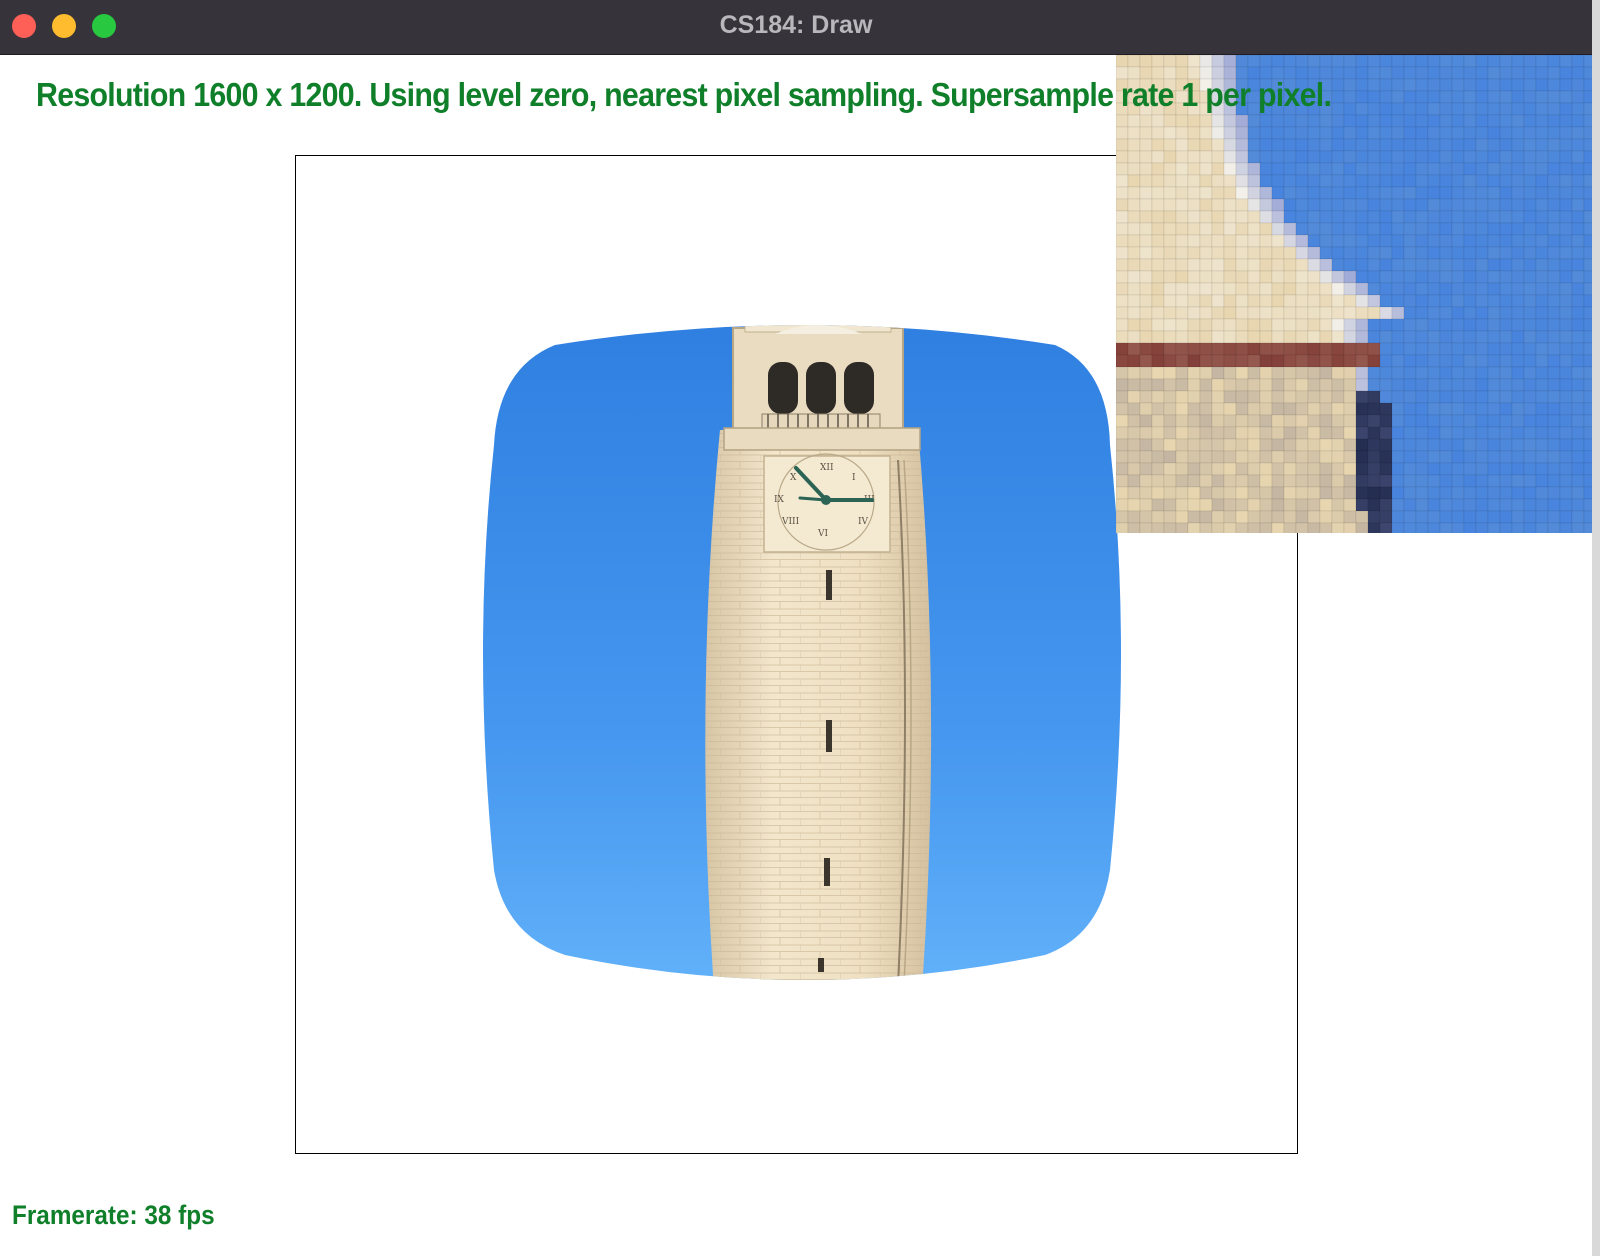 The width and height of the screenshot is (1600, 1256). What do you see at coordinates (793, 478) in the screenshot?
I see `svg-text: X` at bounding box center [793, 478].